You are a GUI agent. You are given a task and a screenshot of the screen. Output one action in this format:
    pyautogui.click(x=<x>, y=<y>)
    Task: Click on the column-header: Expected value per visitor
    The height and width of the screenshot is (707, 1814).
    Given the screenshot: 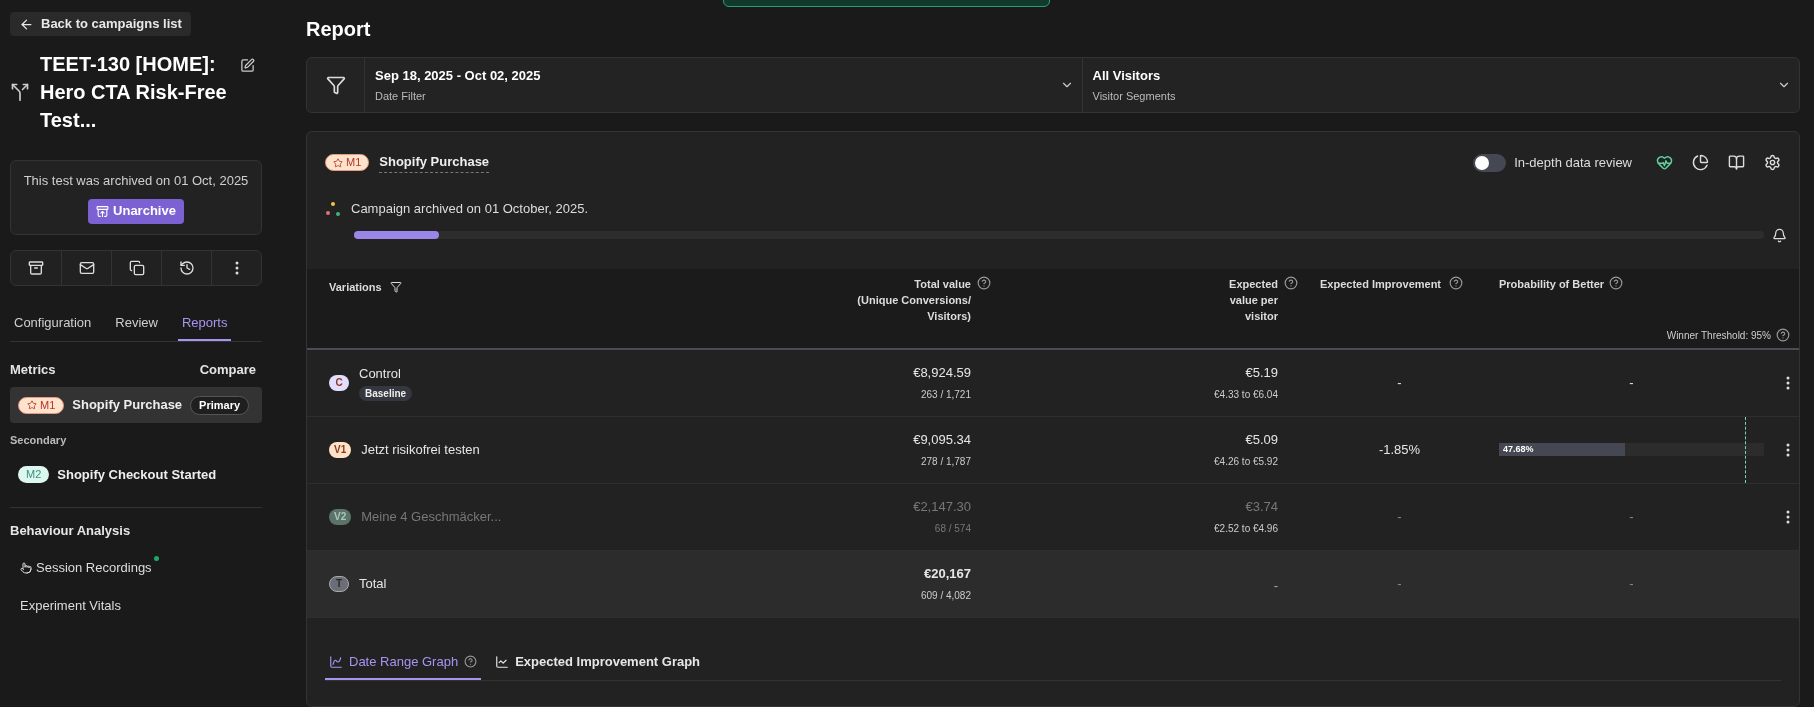 What is the action you would take?
    pyautogui.click(x=1253, y=300)
    